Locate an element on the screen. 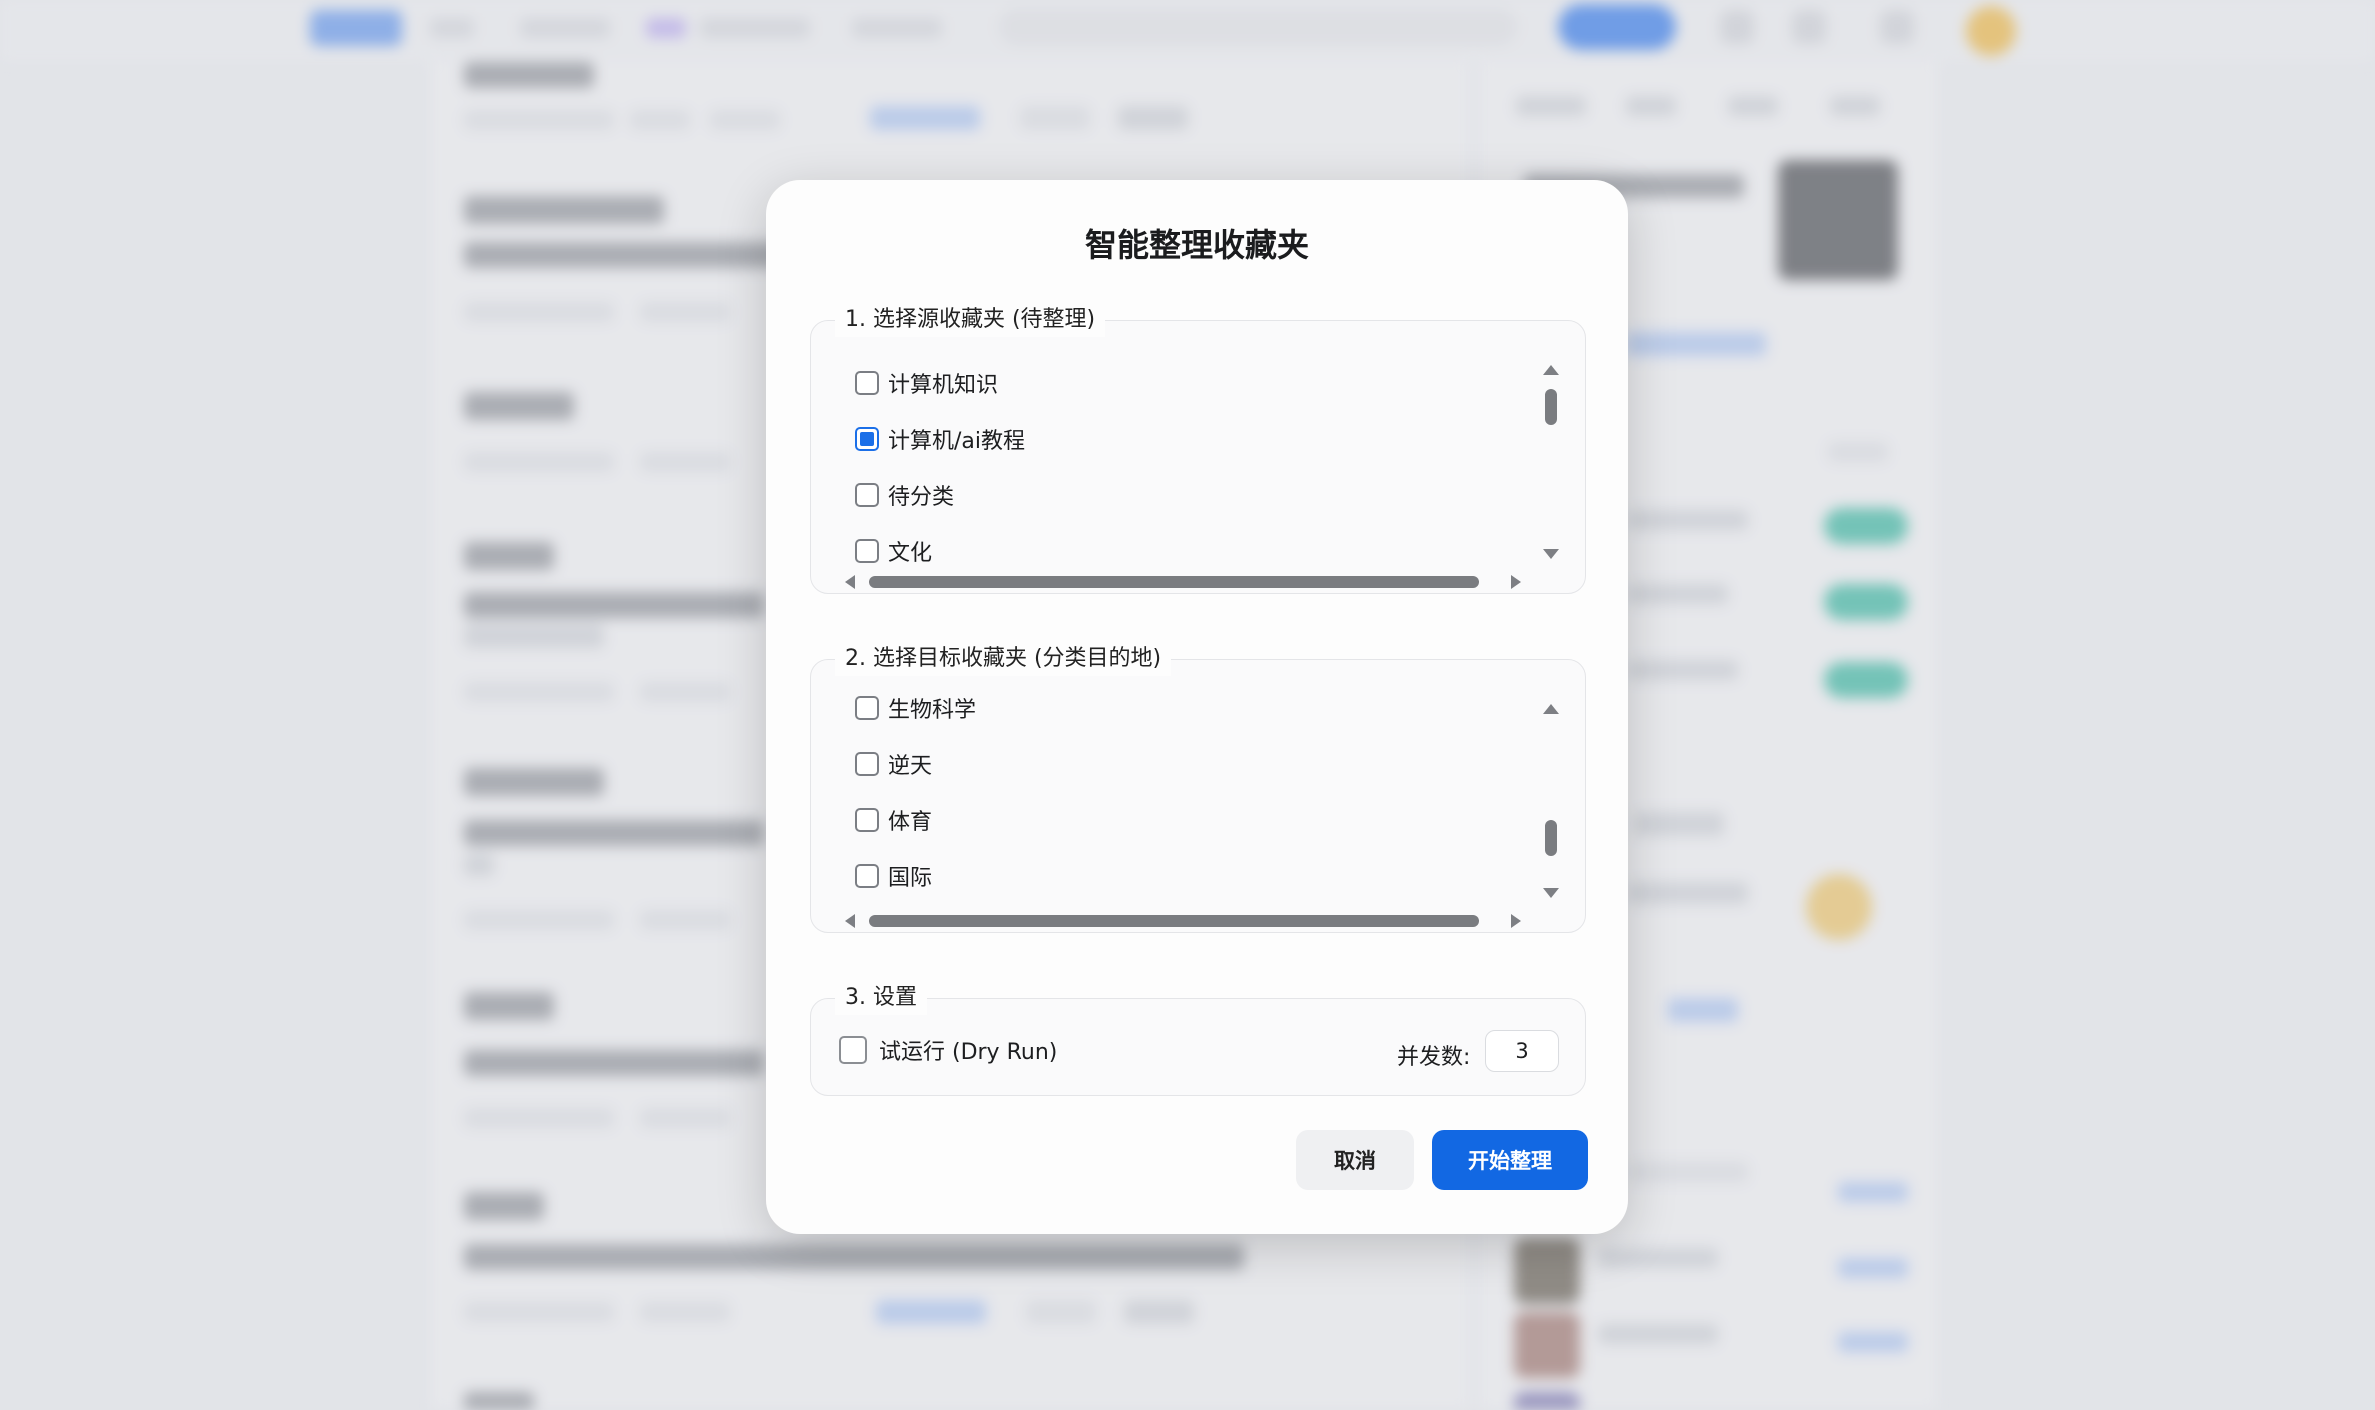 The height and width of the screenshot is (1410, 2375). source-folder-label: 计算机知识 is located at coordinates (943, 385).